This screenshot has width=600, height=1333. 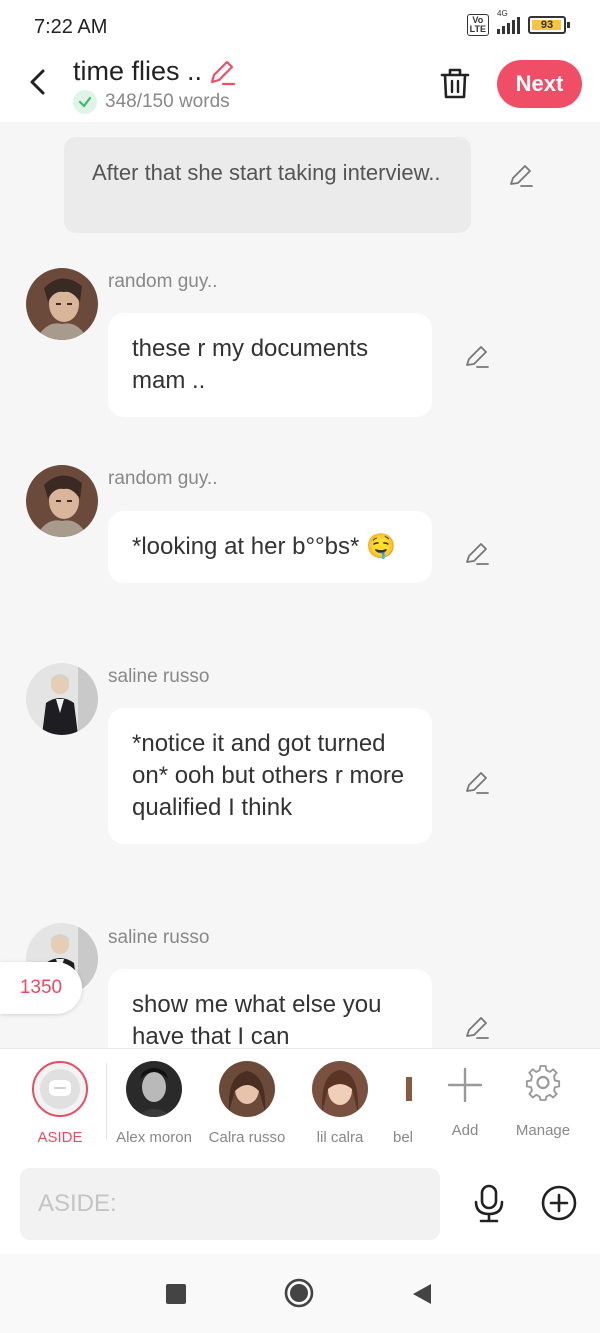 I want to click on microphone-icon, so click(x=489, y=1204).